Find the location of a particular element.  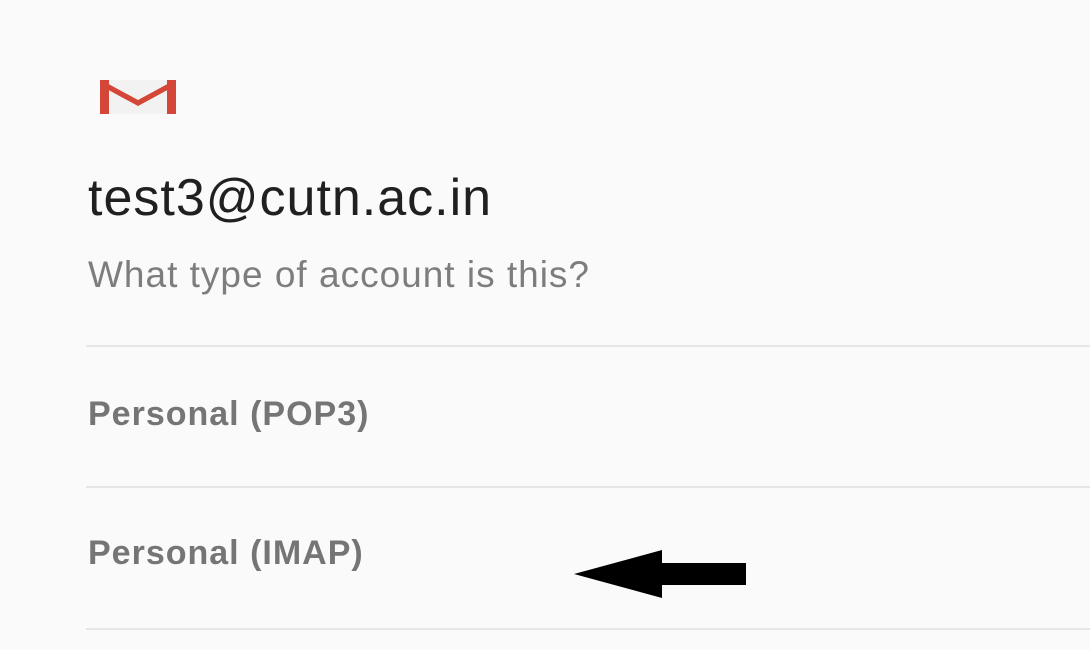

account-email: test3@cutn.ac.in is located at coordinates (290, 198).